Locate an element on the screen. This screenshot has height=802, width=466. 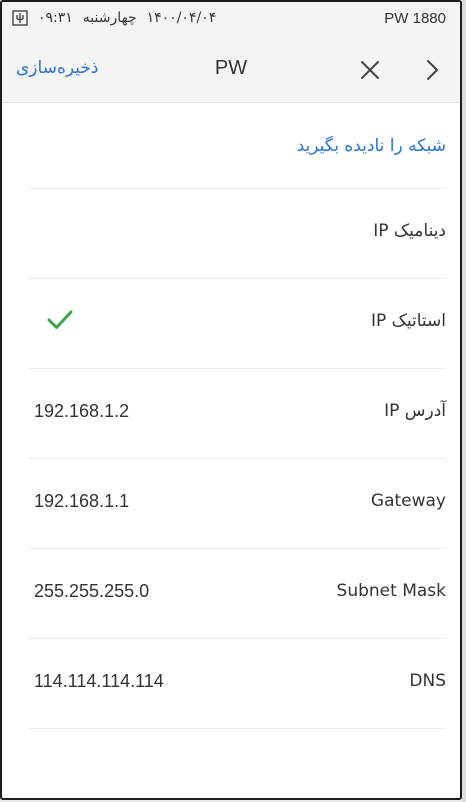
ip-address-value: 192.168.1.2 is located at coordinates (82, 411).